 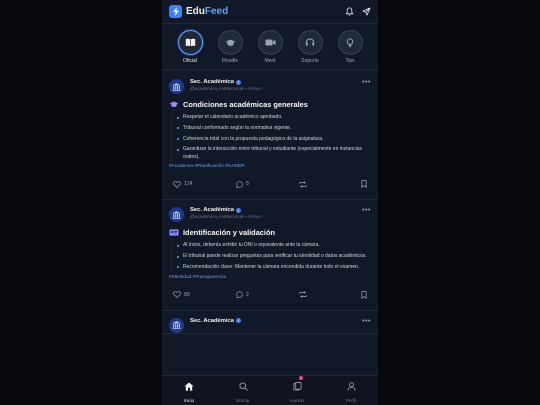 I want to click on stories-bar: Oficial Moodle Meet Soporte Tips, so click(x=270, y=47).